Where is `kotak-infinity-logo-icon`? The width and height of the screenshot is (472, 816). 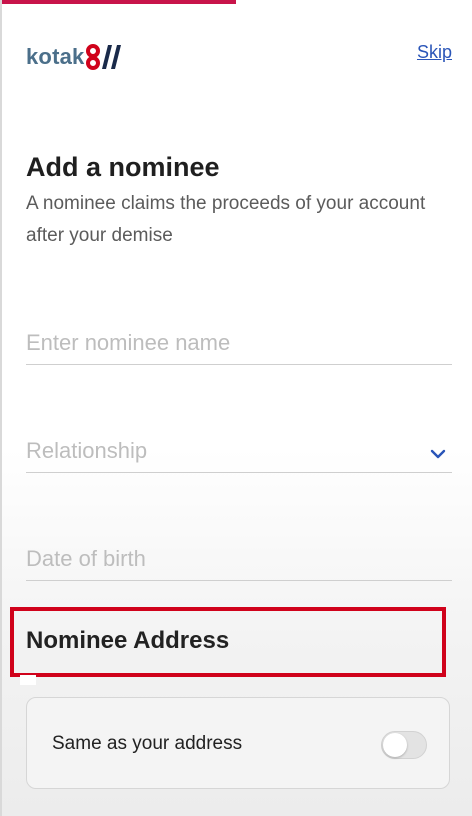 kotak-infinity-logo-icon is located at coordinates (104, 57).